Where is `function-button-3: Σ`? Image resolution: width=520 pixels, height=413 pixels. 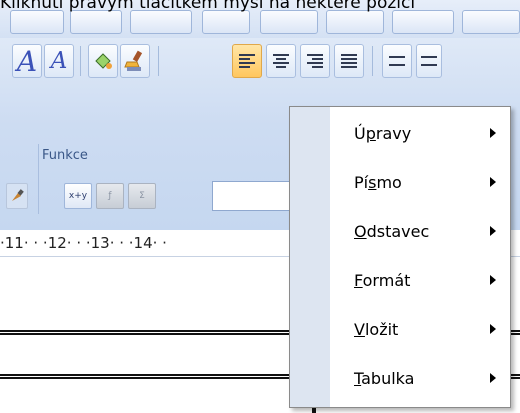
function-button-3: Σ is located at coordinates (142, 196).